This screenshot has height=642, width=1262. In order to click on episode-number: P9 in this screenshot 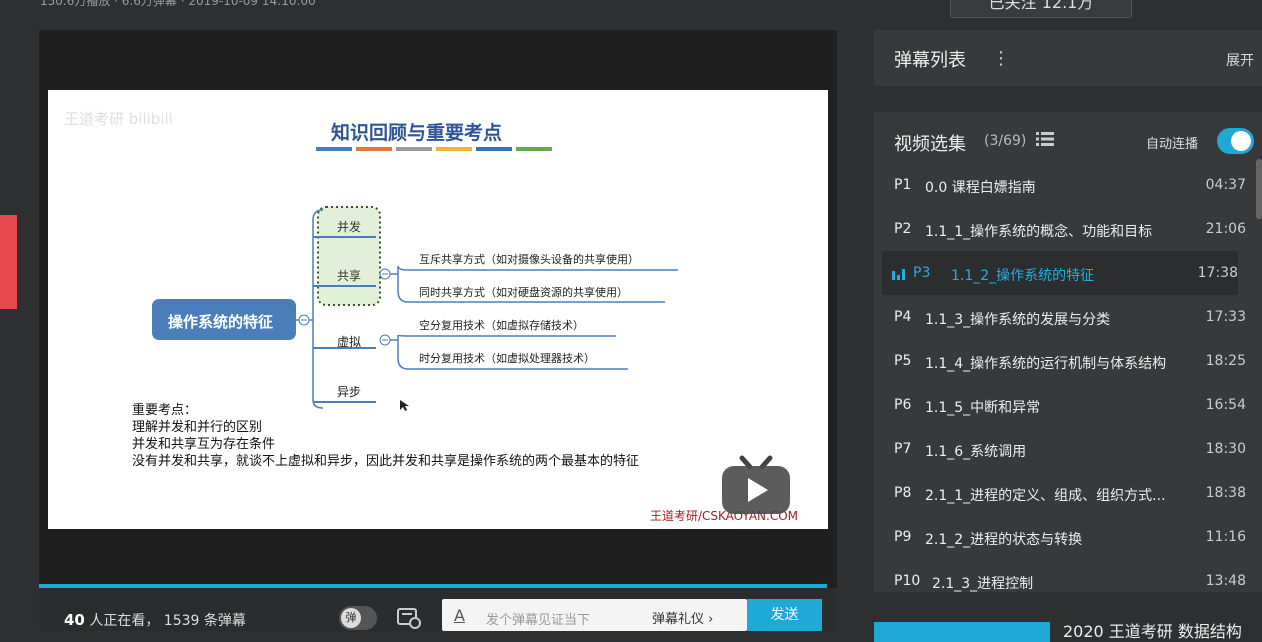, I will do `click(903, 537)`.